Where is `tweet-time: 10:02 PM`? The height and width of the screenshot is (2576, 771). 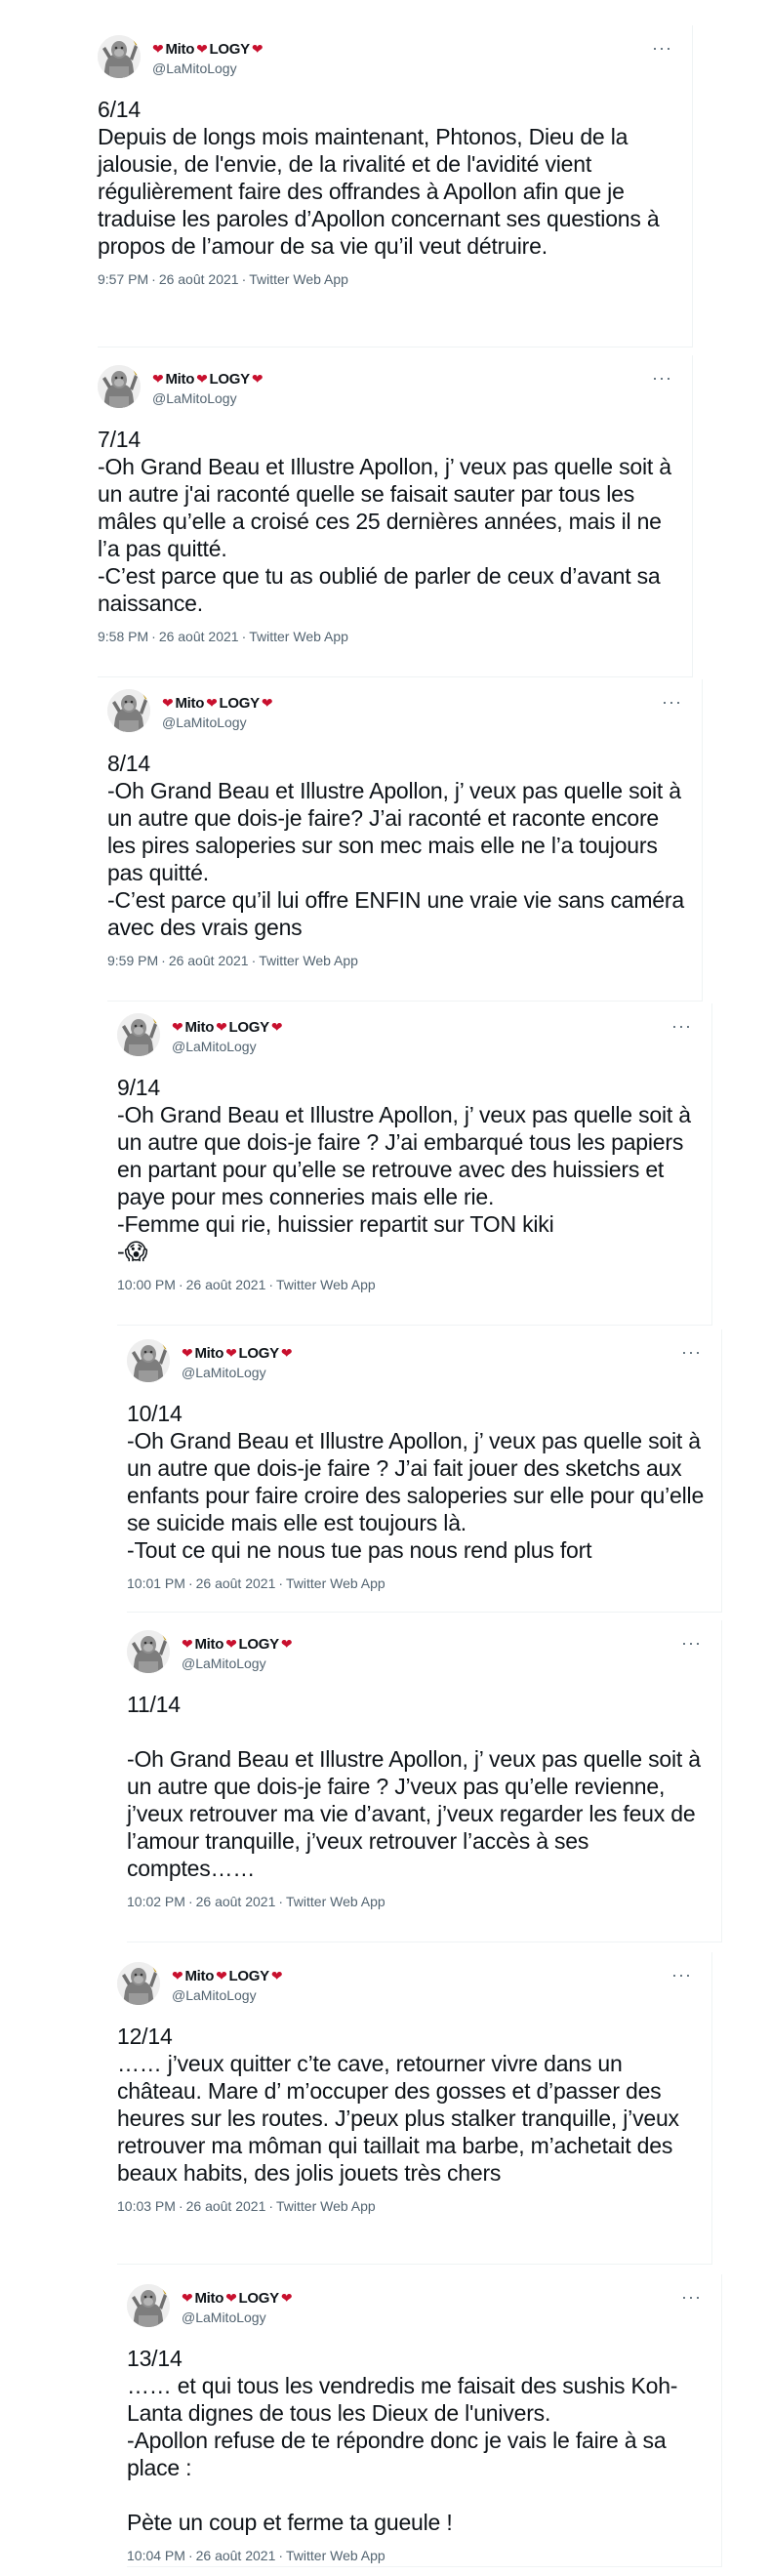
tweet-time: 10:02 PM is located at coordinates (156, 1901).